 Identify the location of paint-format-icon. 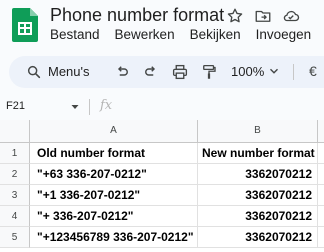
(209, 72).